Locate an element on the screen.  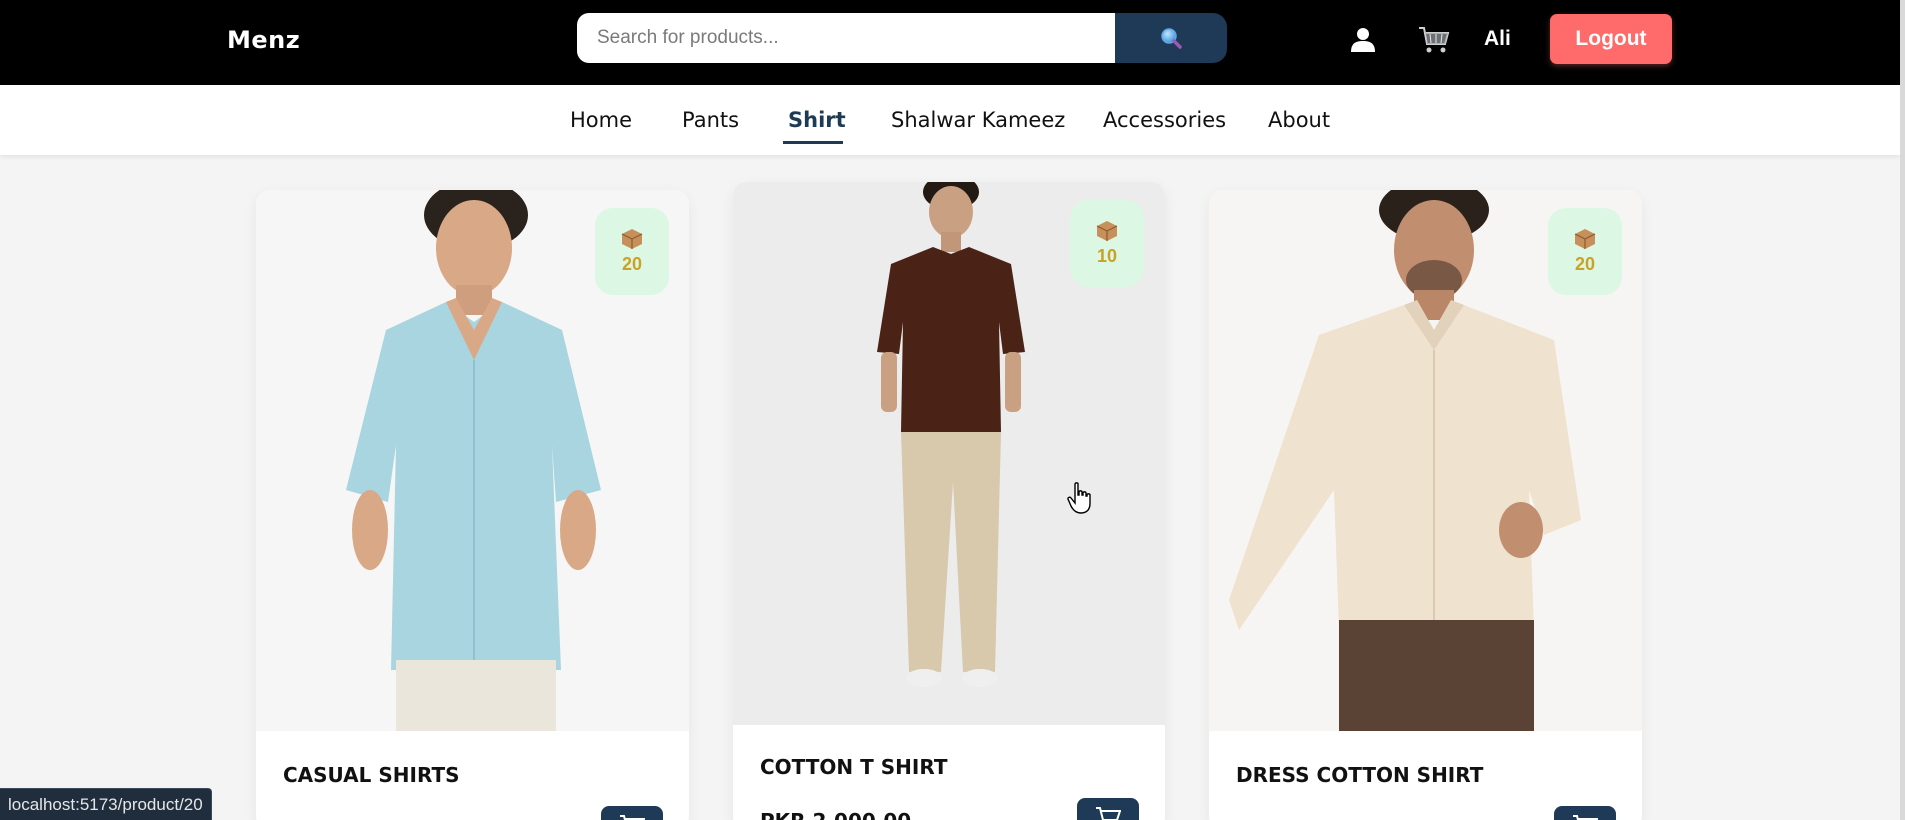
logout-button: Logout is located at coordinates (1611, 39).